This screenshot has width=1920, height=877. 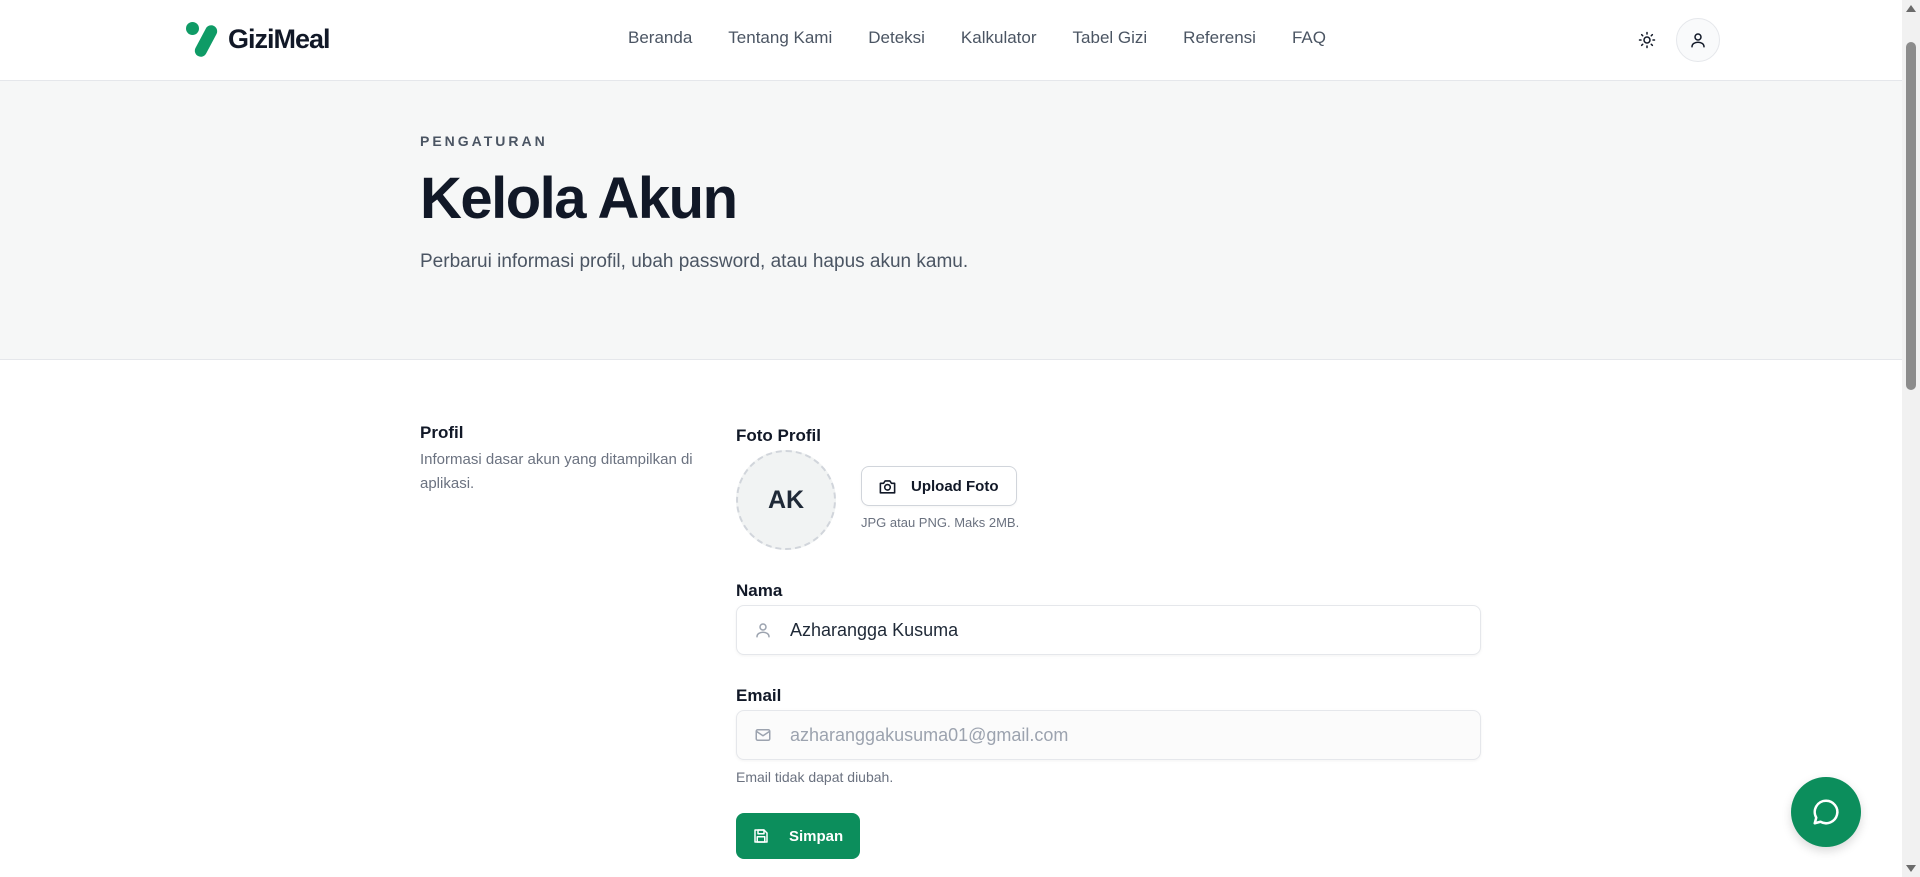 I want to click on chat-bubble-icon, so click(x=1826, y=812).